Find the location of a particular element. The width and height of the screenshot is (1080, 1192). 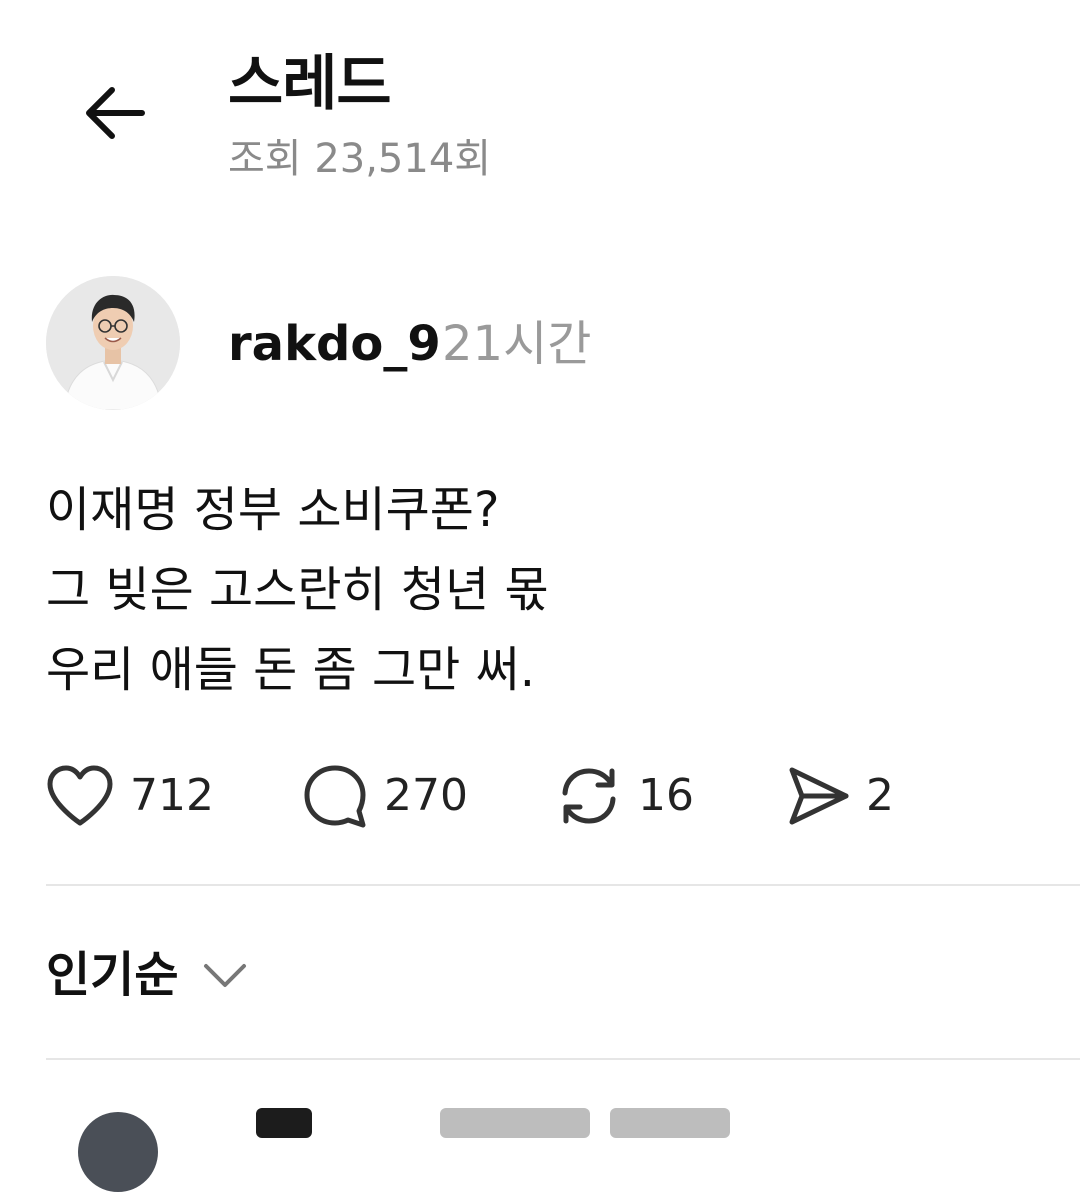

comment-button: 270 is located at coordinates (385, 796).